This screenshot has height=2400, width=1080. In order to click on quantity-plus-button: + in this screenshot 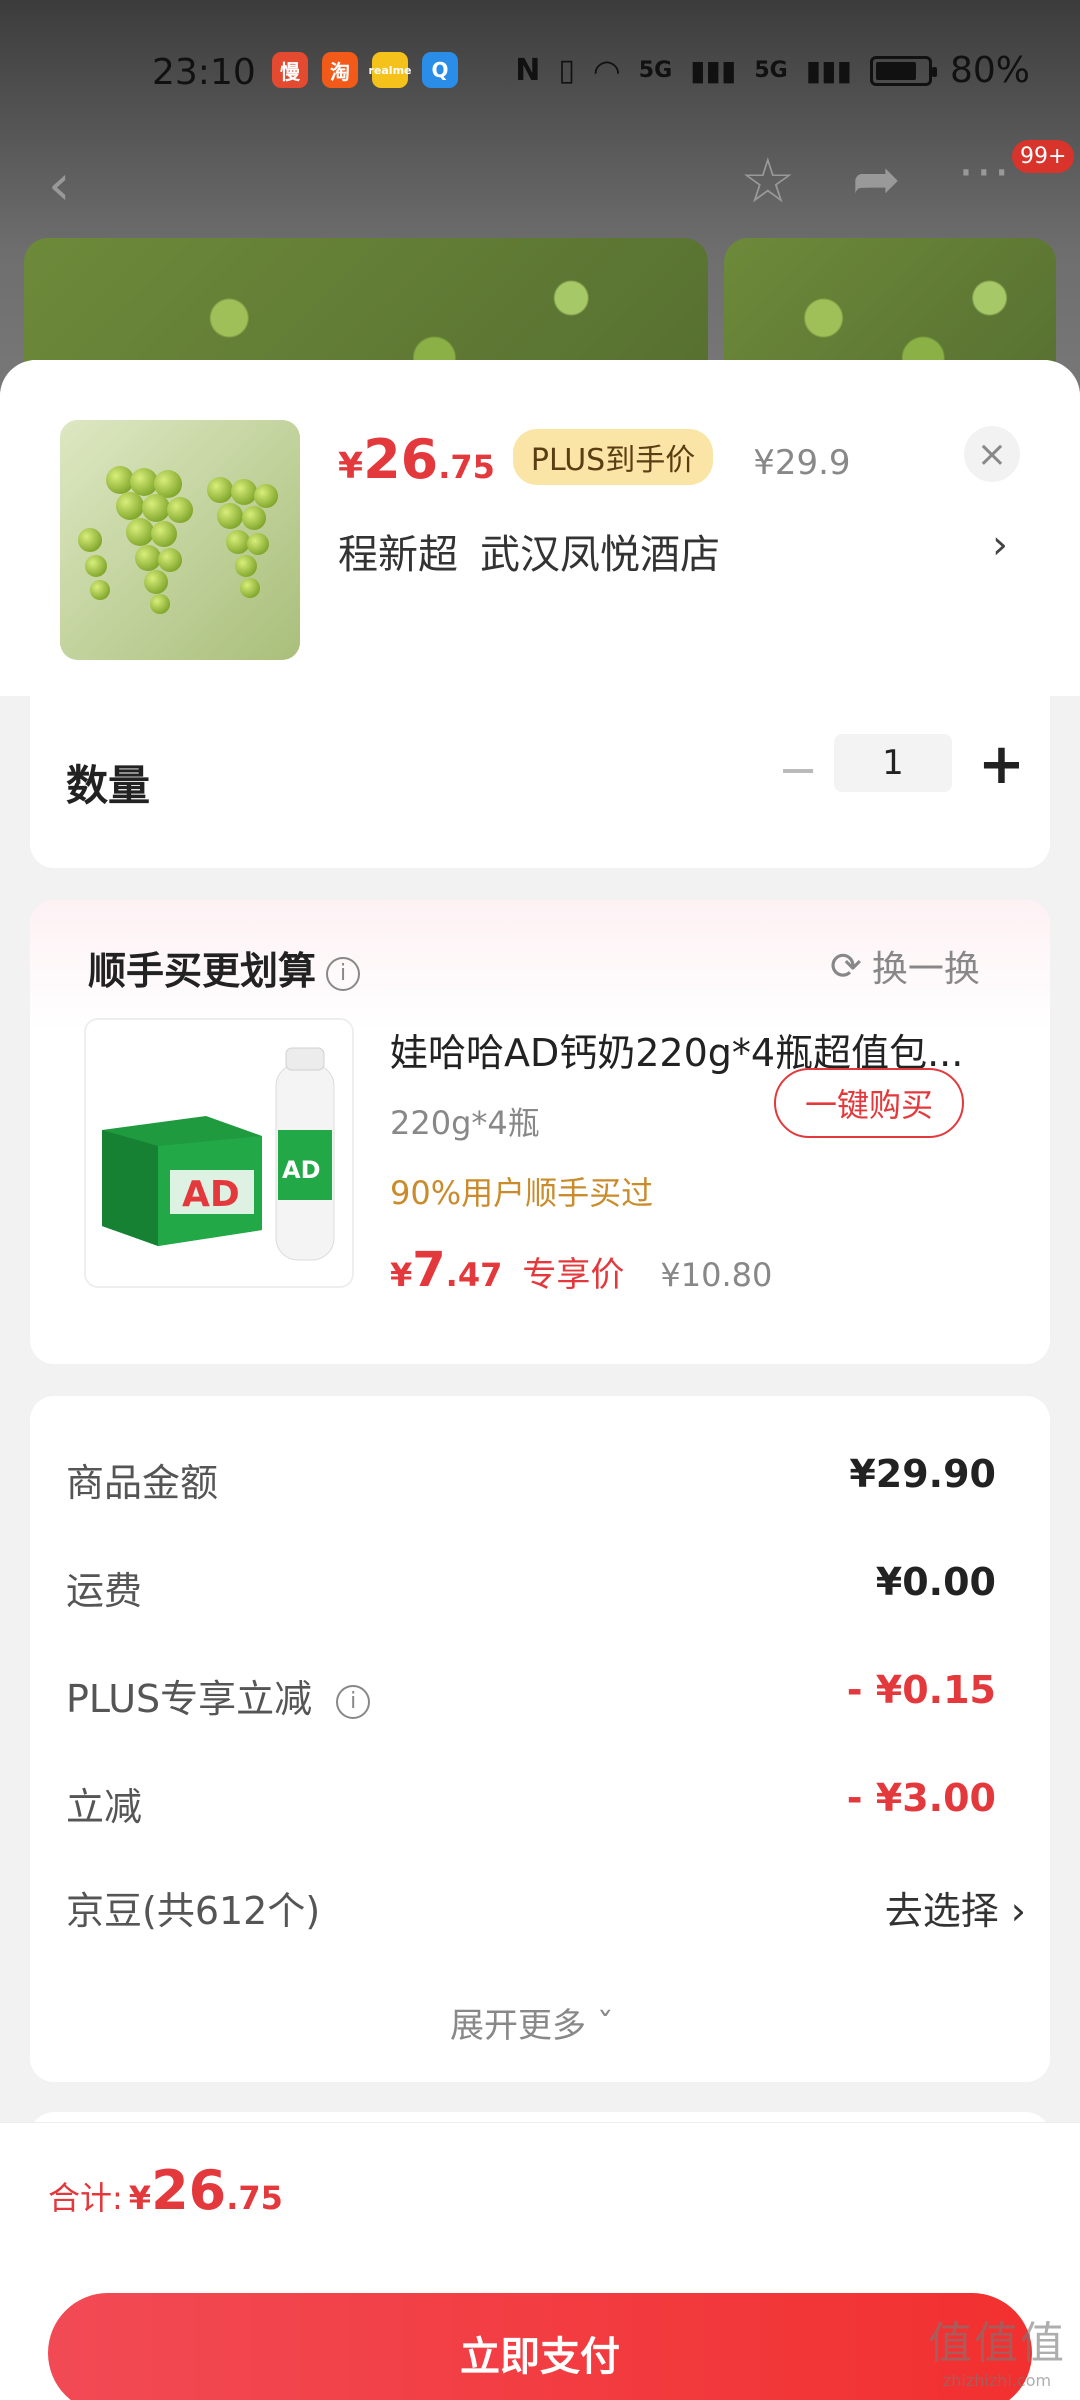, I will do `click(1001, 764)`.